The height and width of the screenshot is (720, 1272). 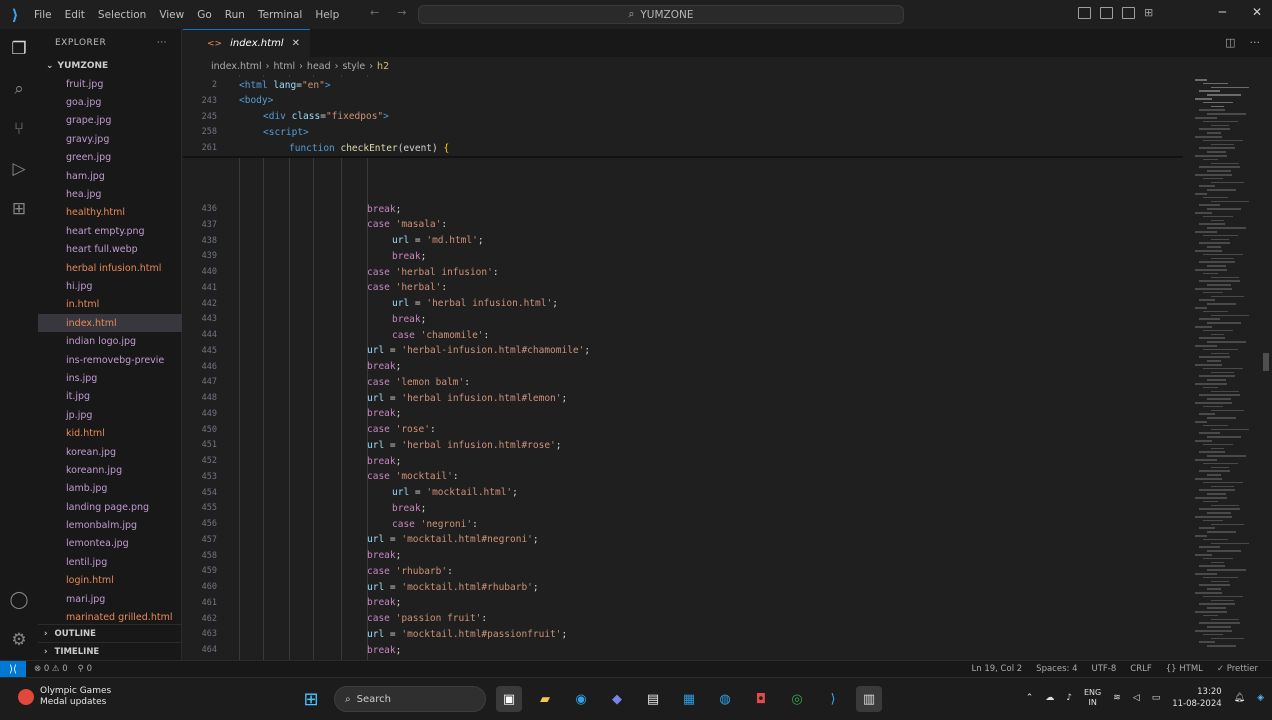 What do you see at coordinates (110, 633) in the screenshot?
I see `outline-section: › OUTLINE` at bounding box center [110, 633].